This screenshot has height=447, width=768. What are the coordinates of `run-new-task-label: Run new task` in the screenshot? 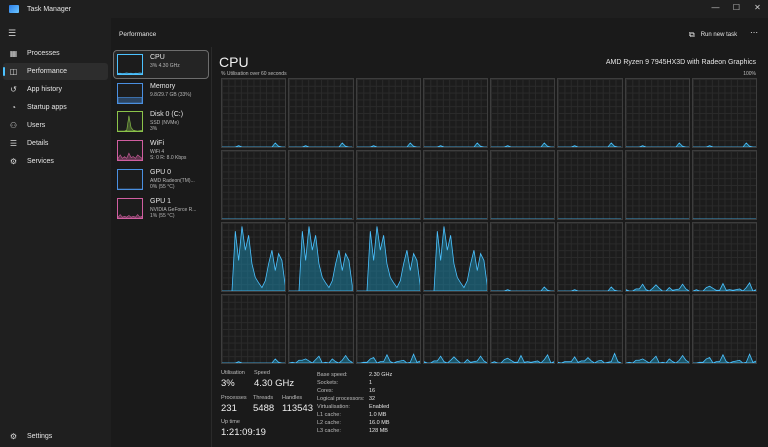 It's located at (719, 35).